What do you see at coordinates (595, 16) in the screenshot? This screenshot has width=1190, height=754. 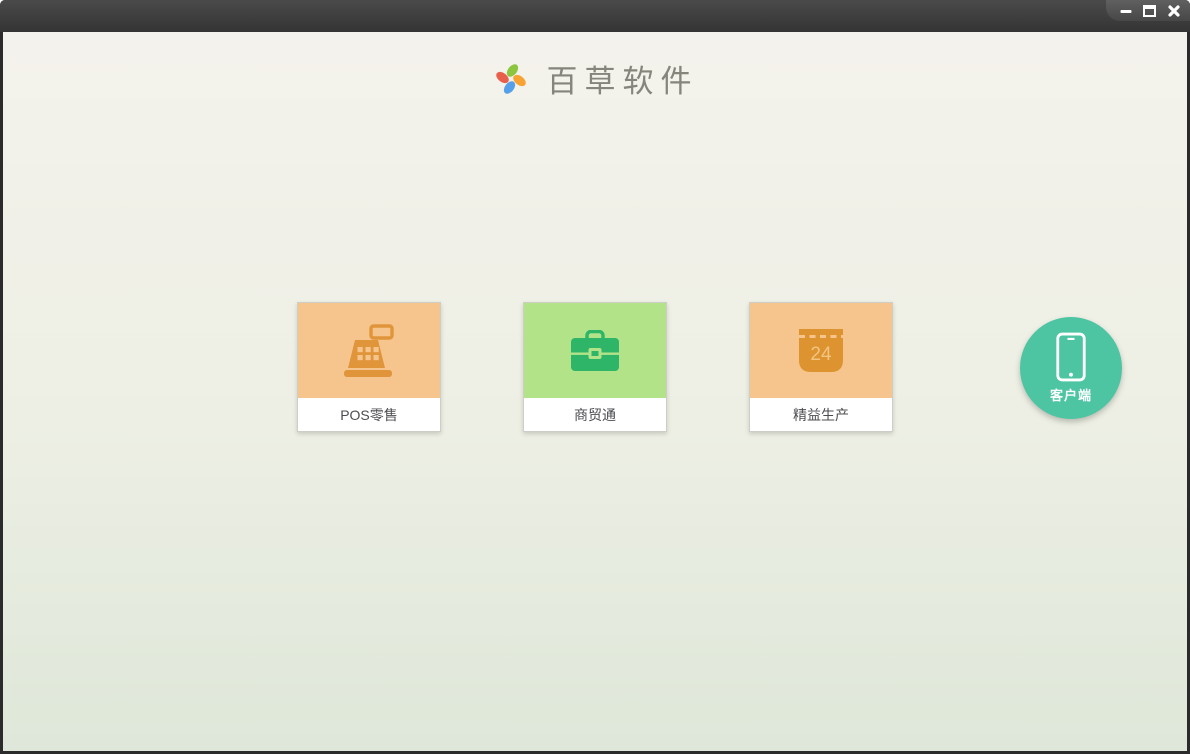 I see `titlebar` at bounding box center [595, 16].